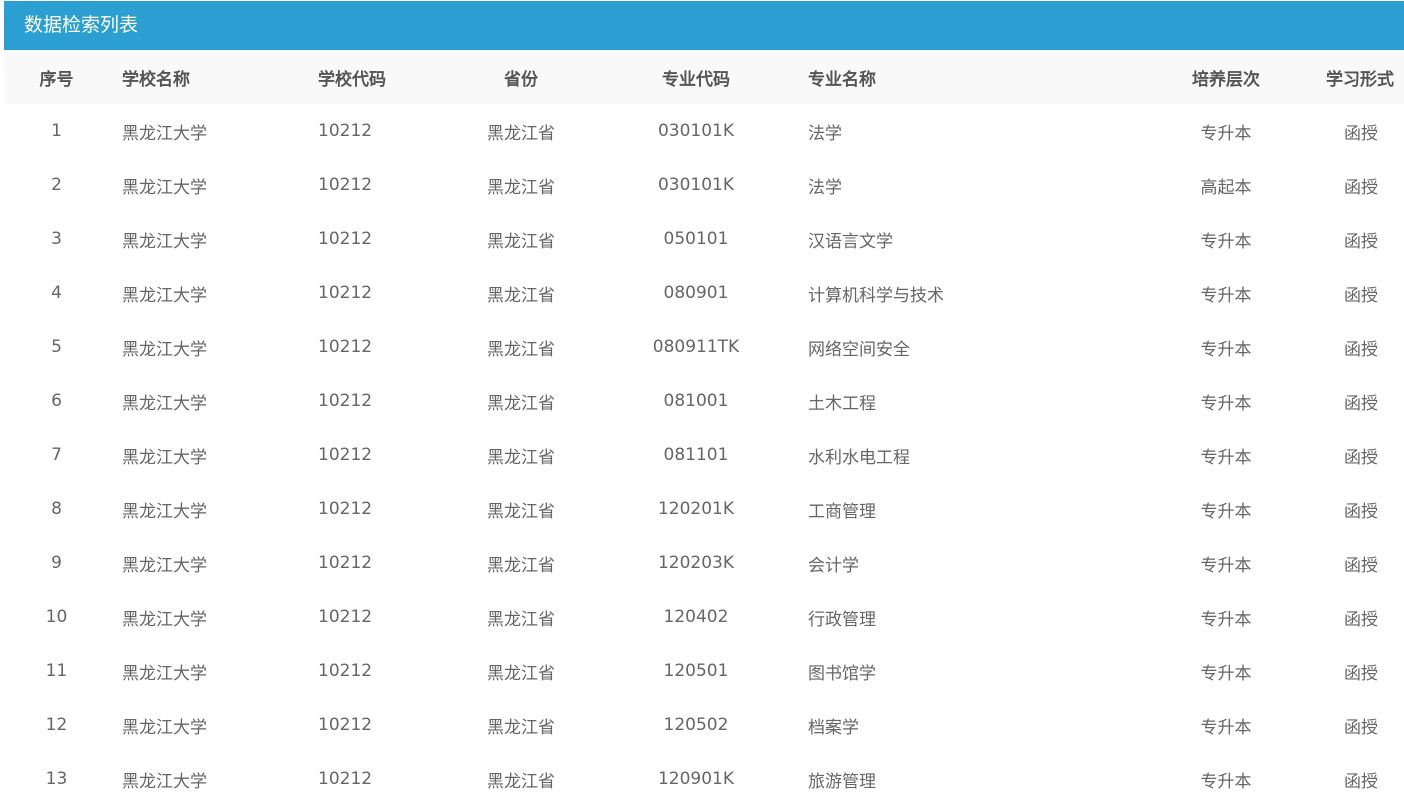 This screenshot has width=1404, height=806. What do you see at coordinates (842, 403) in the screenshot?
I see `cell-major-name: 土木工程` at bounding box center [842, 403].